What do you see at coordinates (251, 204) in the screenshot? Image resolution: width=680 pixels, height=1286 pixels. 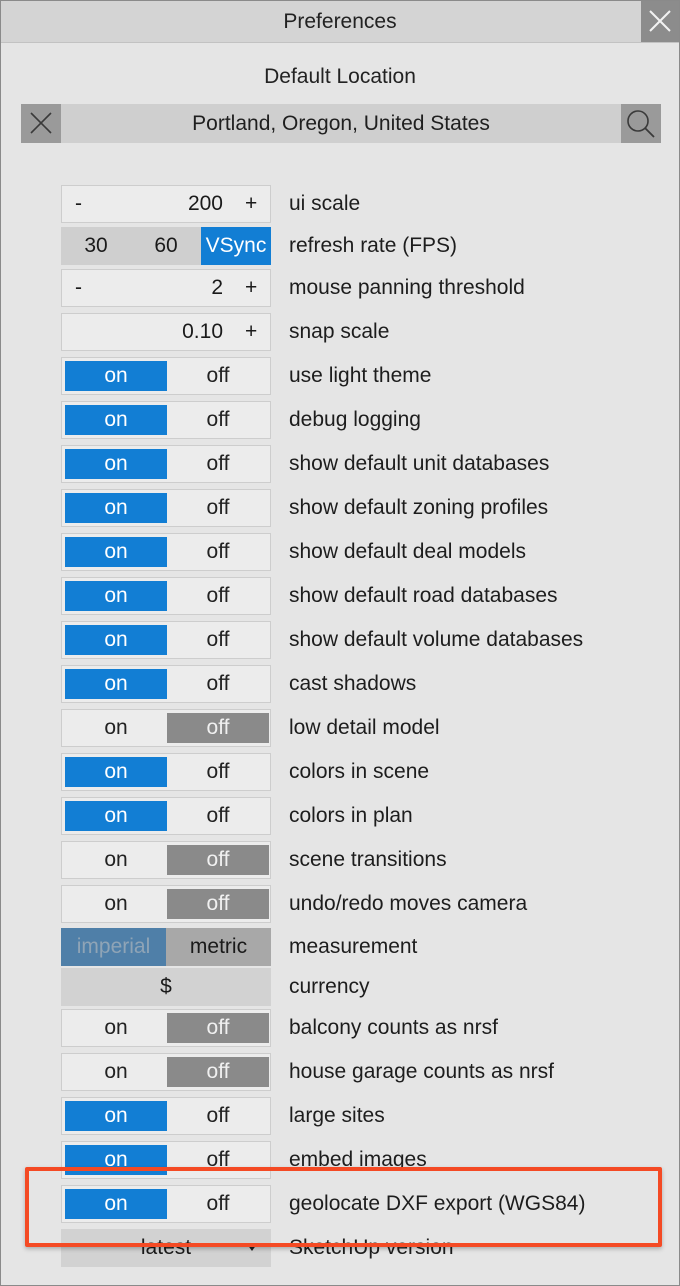 I see `ui-scale-increment-button: +` at bounding box center [251, 204].